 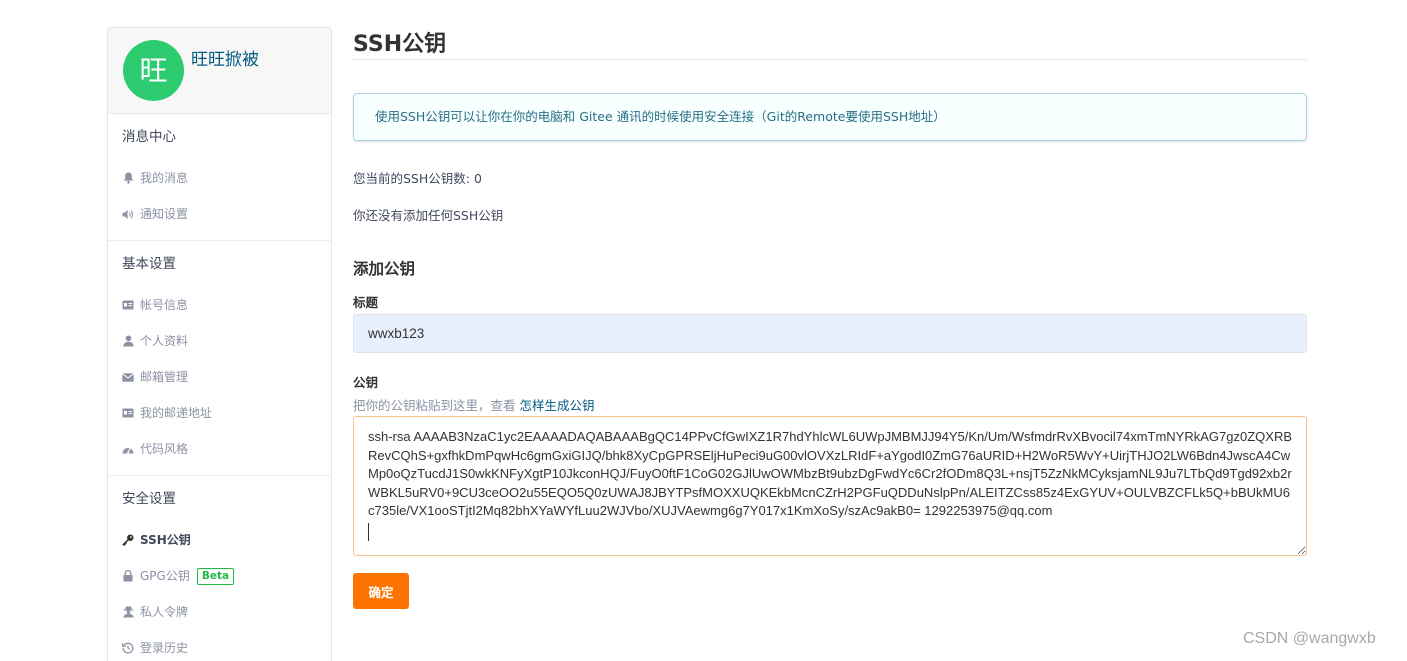 I want to click on user-secret-icon, so click(x=128, y=612).